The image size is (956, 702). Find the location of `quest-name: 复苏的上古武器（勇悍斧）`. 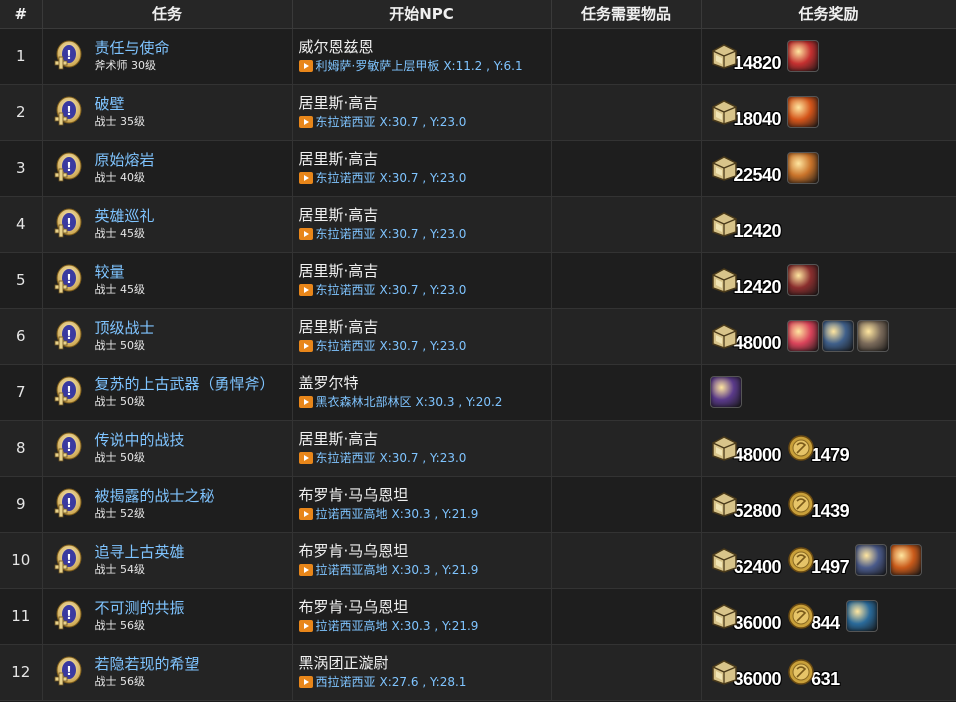

quest-name: 复苏的上古武器（勇悍斧） is located at coordinates (185, 384).